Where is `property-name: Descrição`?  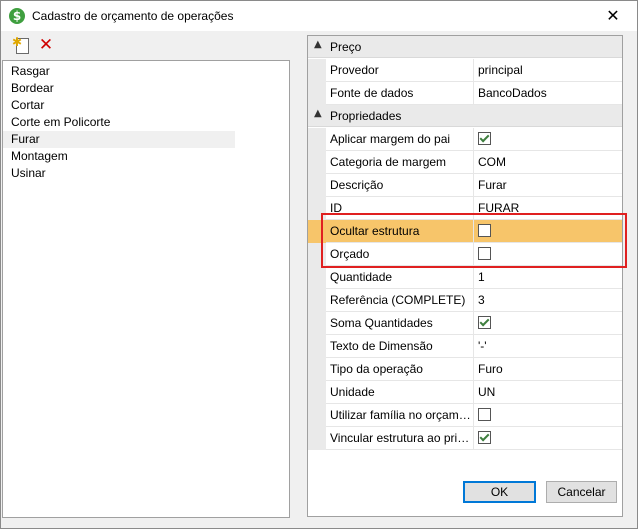 property-name: Descrição is located at coordinates (400, 185).